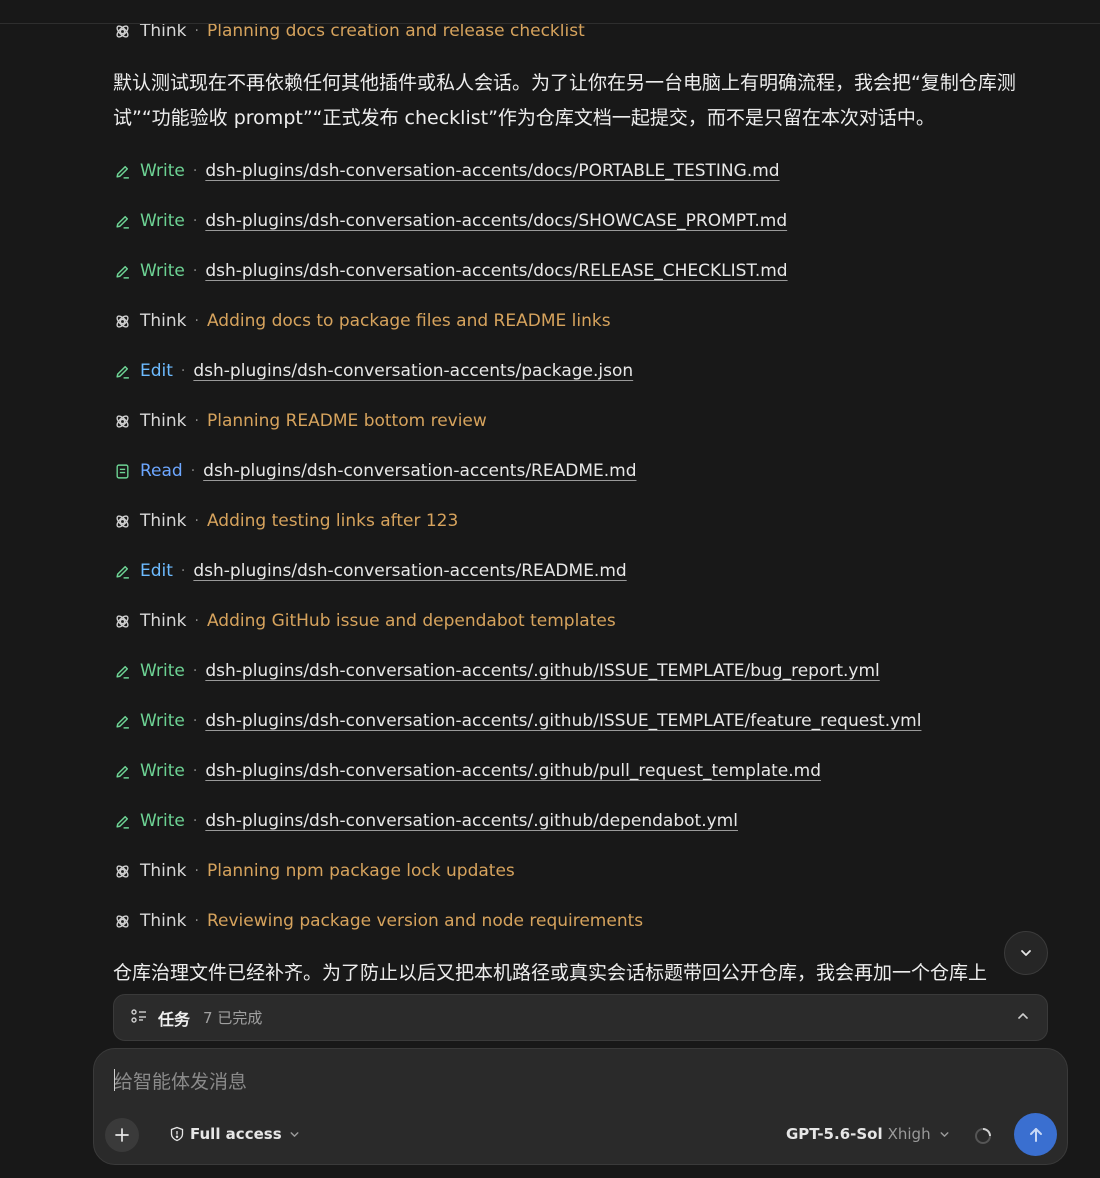 This screenshot has width=1100, height=1178. What do you see at coordinates (177, 1134) in the screenshot?
I see `shield-icon` at bounding box center [177, 1134].